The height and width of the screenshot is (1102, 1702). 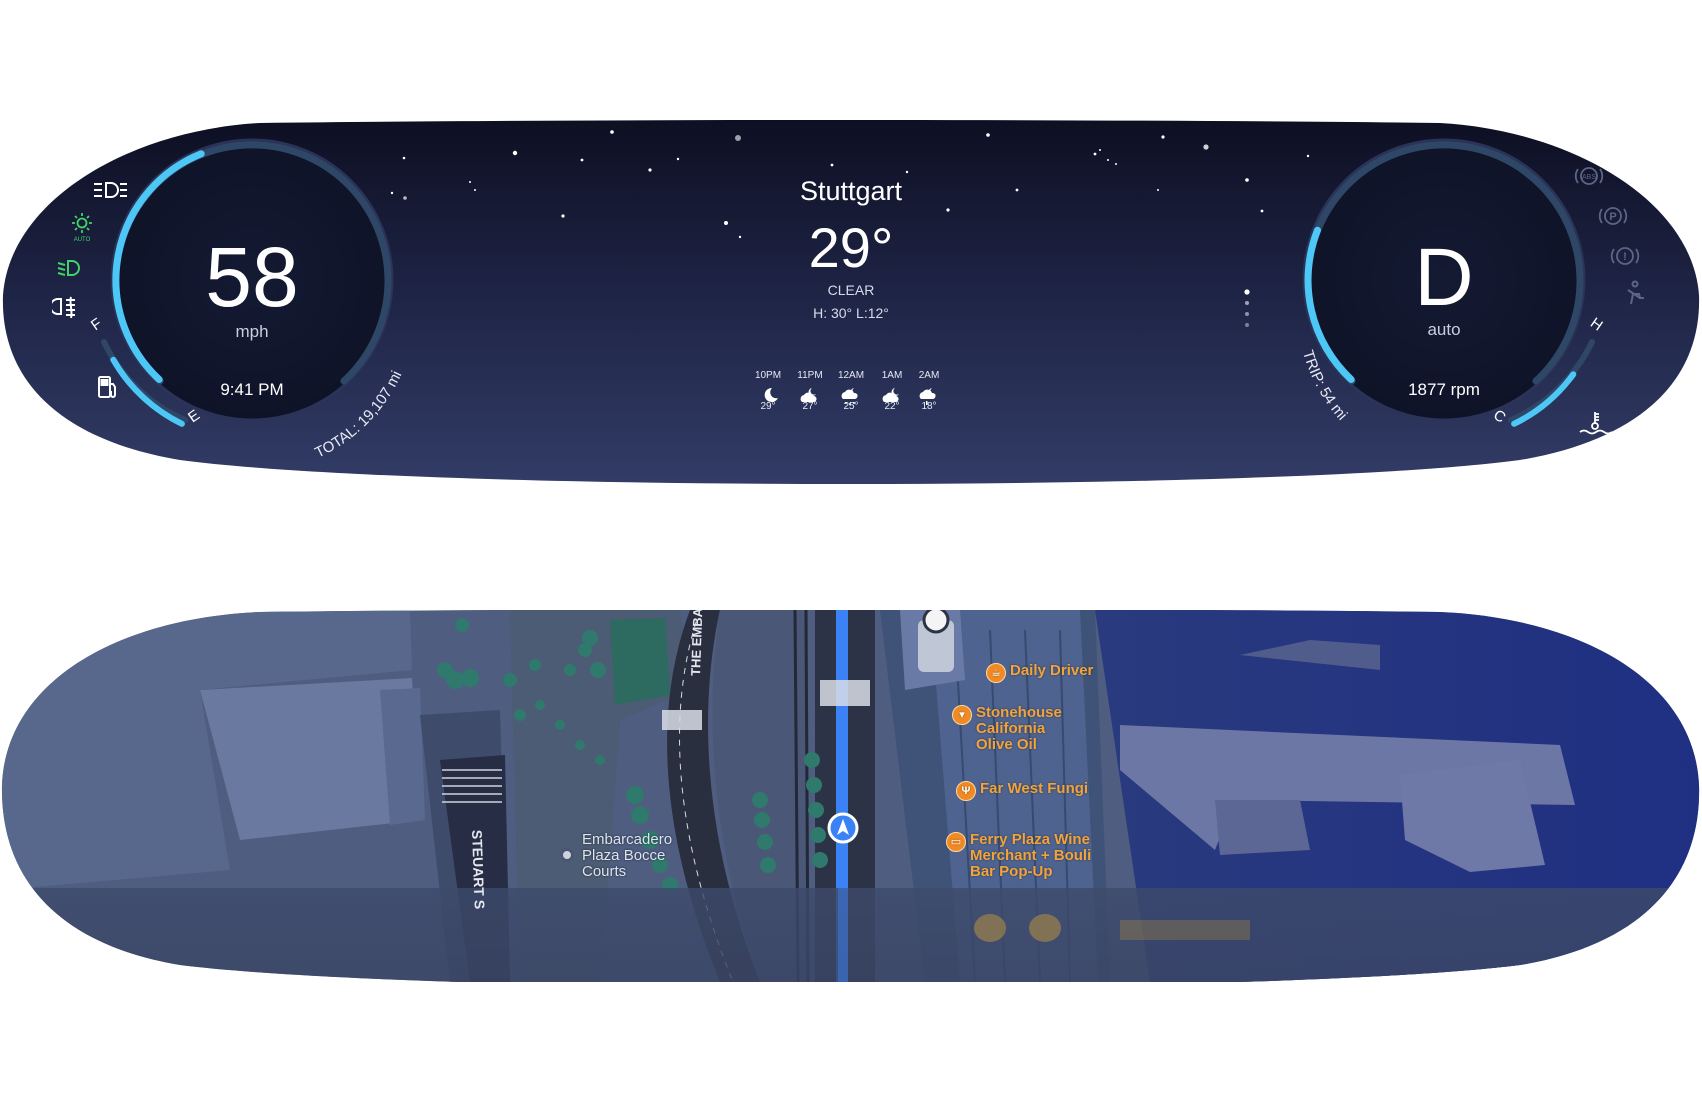 I want to click on moon-icon, so click(x=771, y=394).